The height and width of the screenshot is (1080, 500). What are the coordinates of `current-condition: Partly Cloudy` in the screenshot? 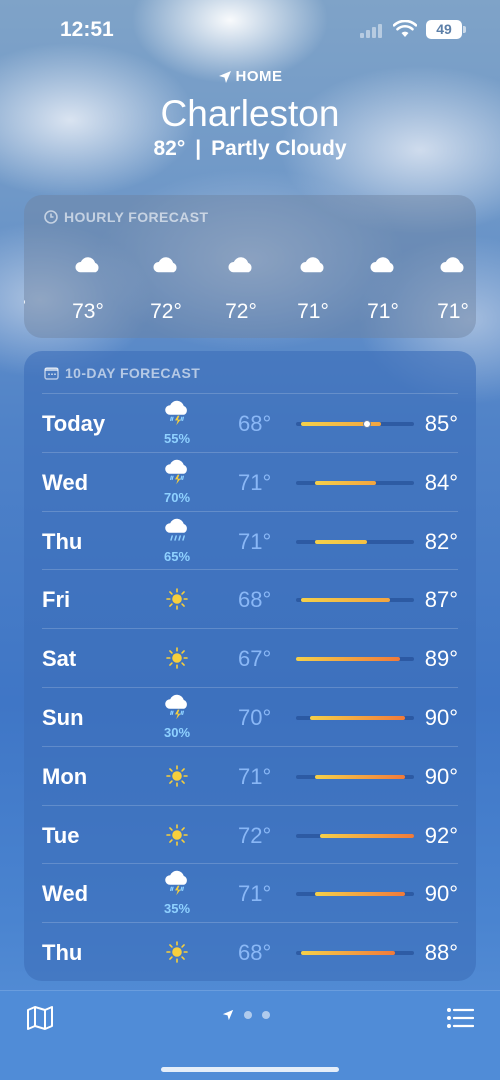 It's located at (279, 148).